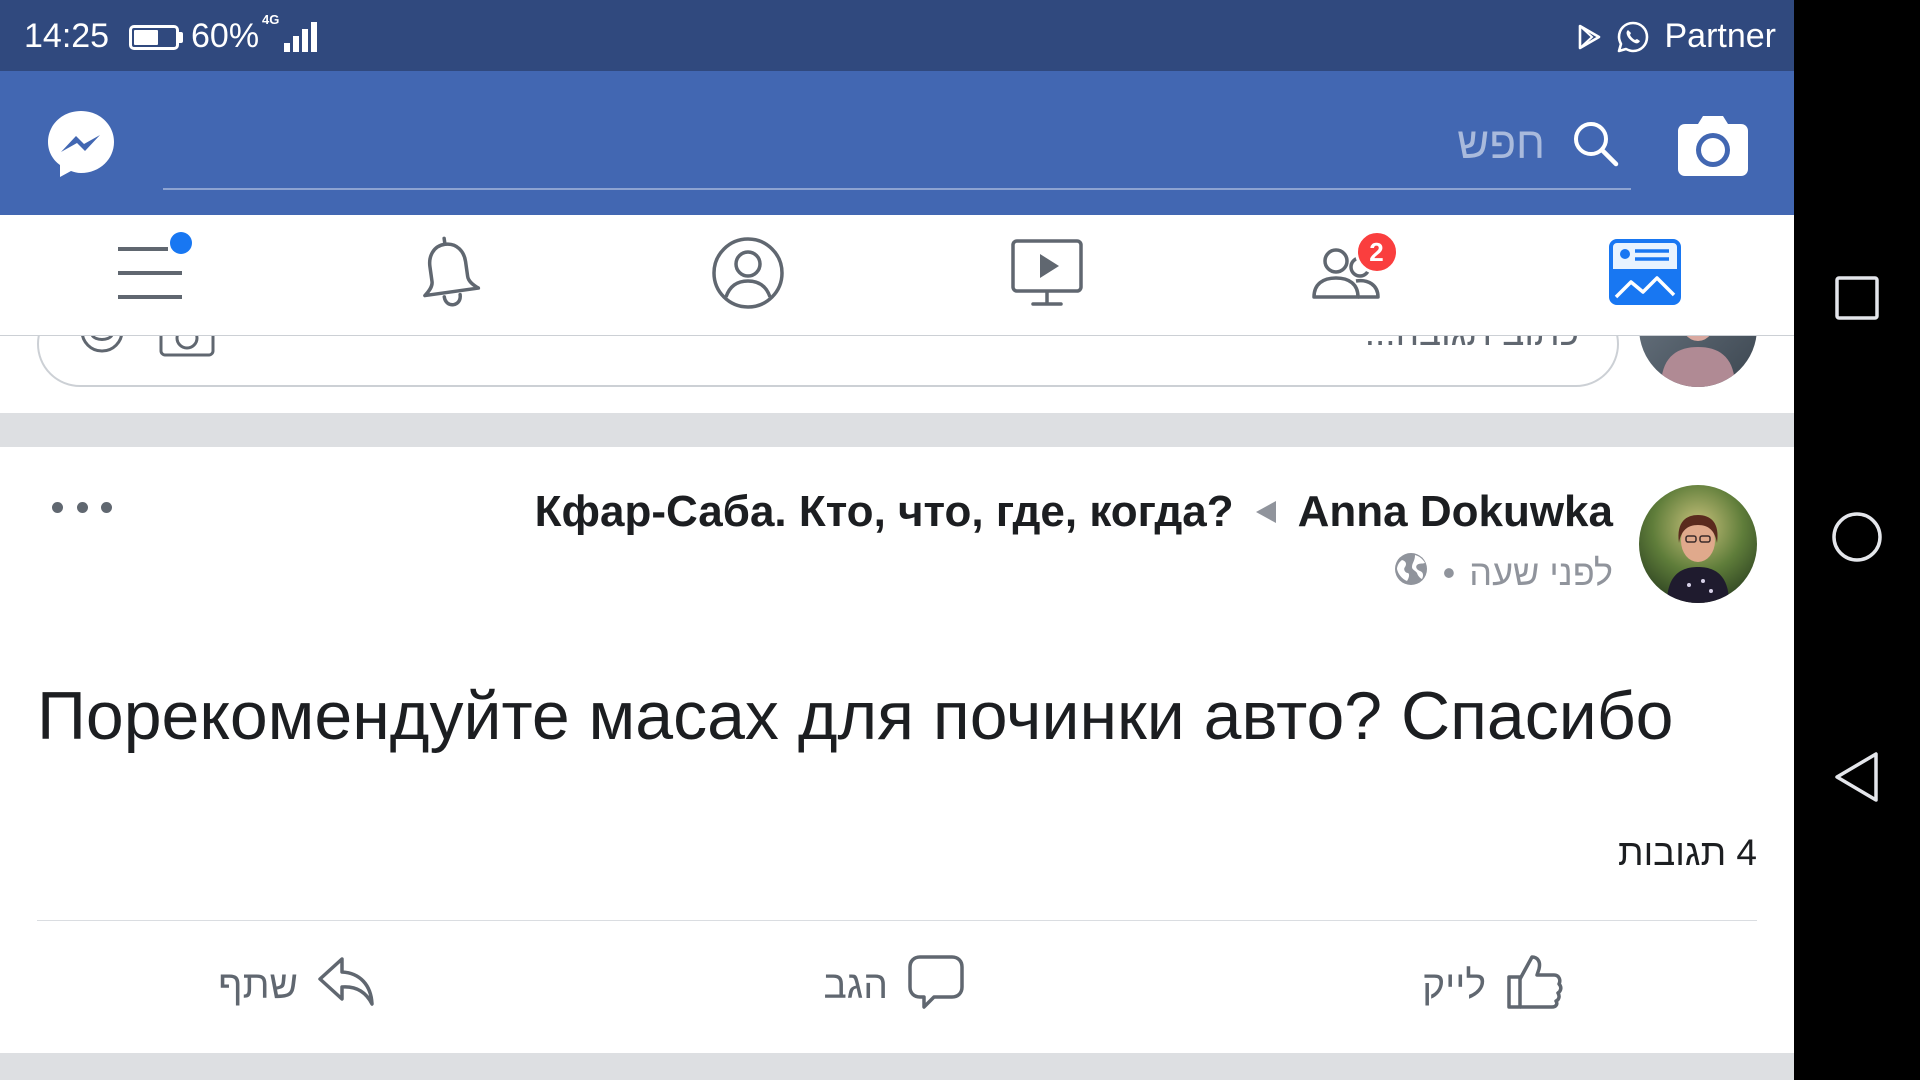 The height and width of the screenshot is (1080, 1920). What do you see at coordinates (897, 35) in the screenshot?
I see `status-bar: 14:25 60% 4G Partner` at bounding box center [897, 35].